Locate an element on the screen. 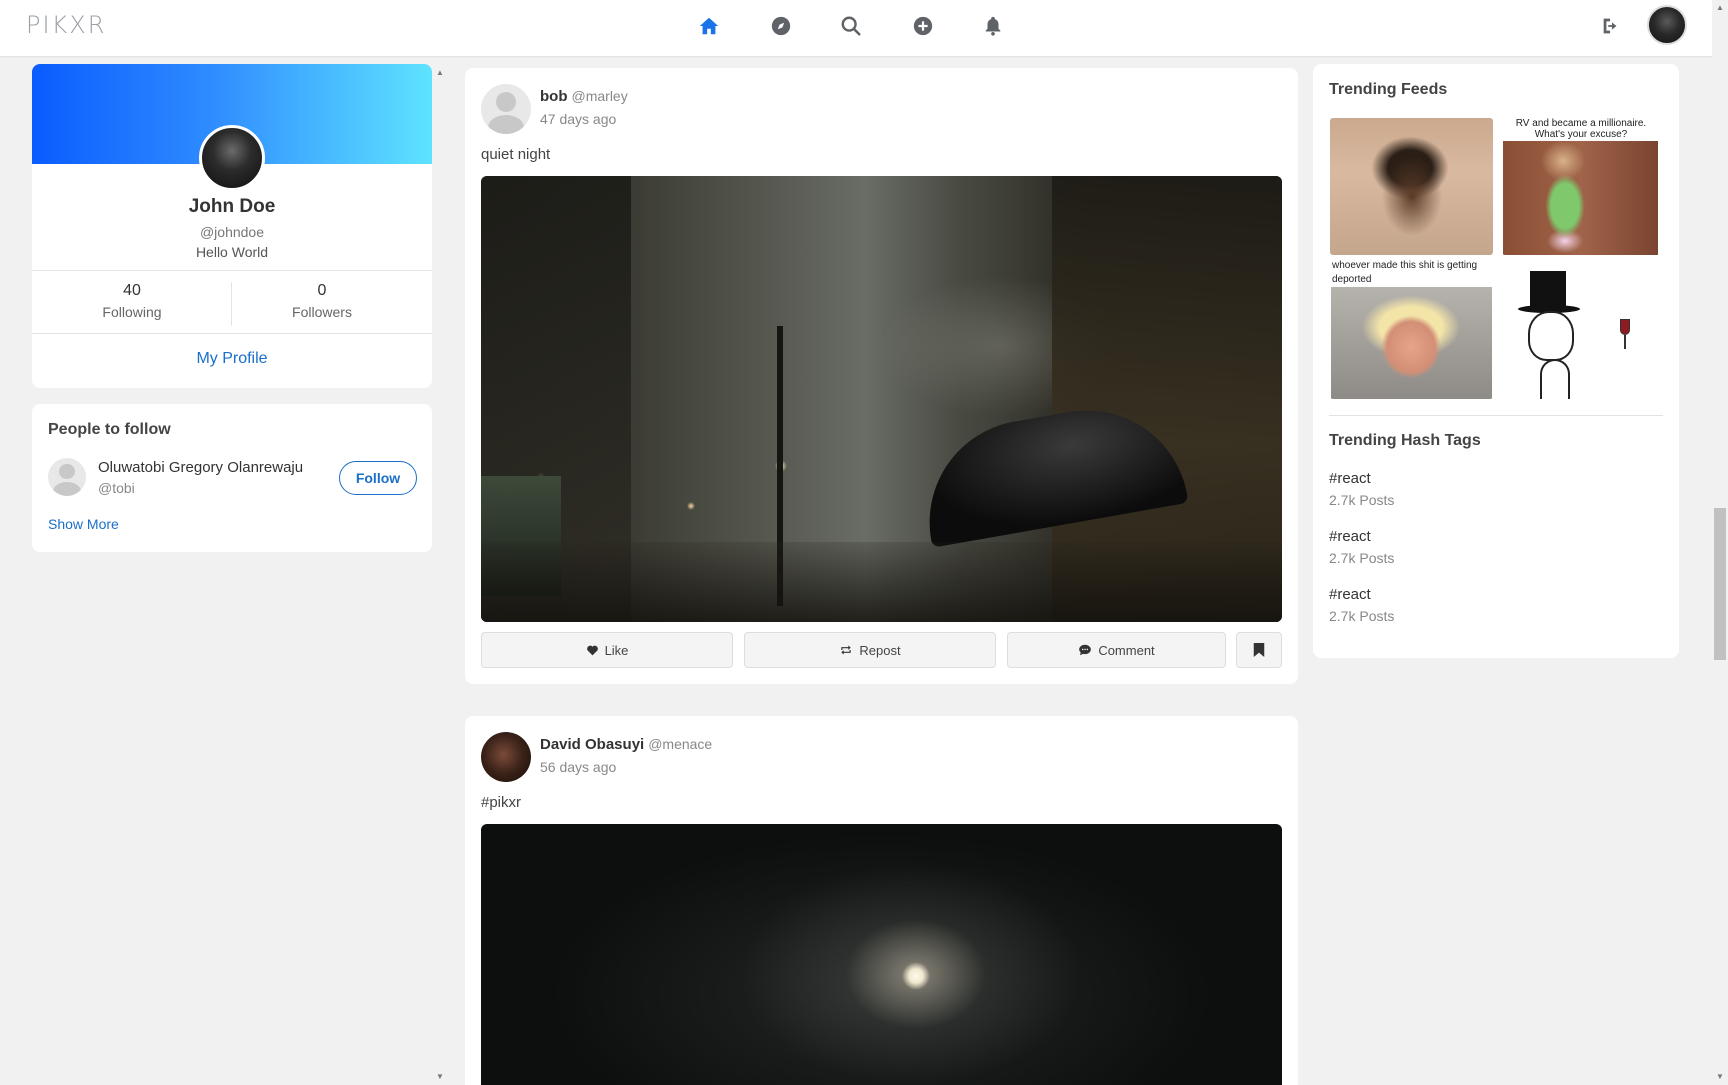 The height and width of the screenshot is (1085, 1728). post-actions: Like Repost Comment is located at coordinates (881, 650).